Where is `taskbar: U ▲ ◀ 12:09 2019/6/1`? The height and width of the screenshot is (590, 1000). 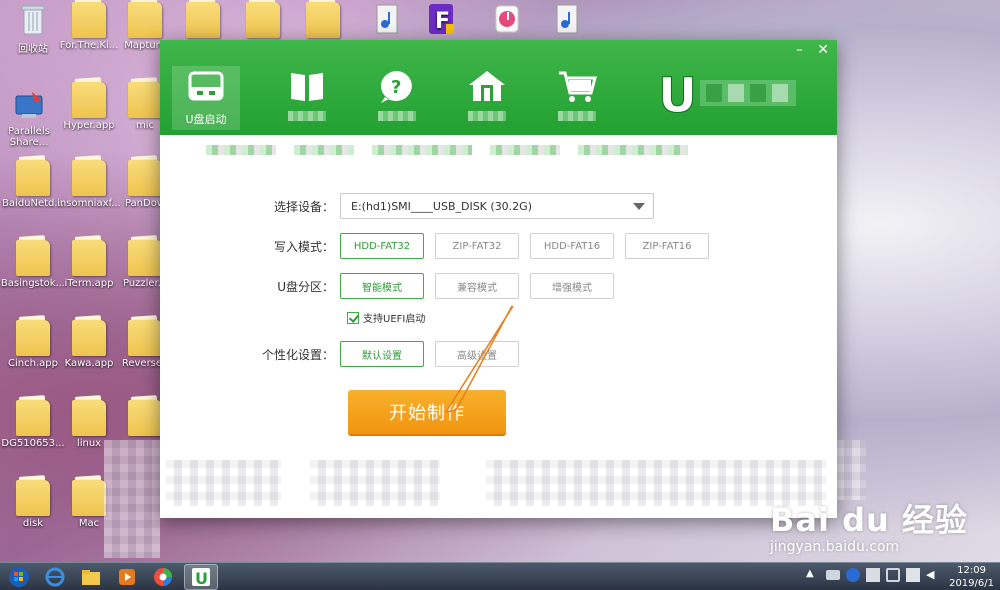
taskbar: U ▲ ◀ 12:09 2019/6/1 is located at coordinates (500, 576).